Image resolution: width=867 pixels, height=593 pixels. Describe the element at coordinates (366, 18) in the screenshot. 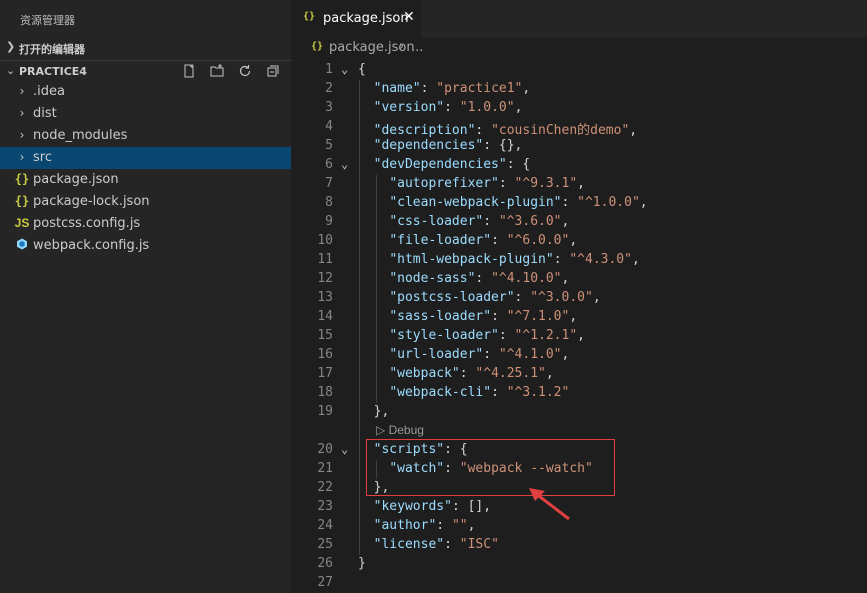

I see `tab-label: package.json` at that location.